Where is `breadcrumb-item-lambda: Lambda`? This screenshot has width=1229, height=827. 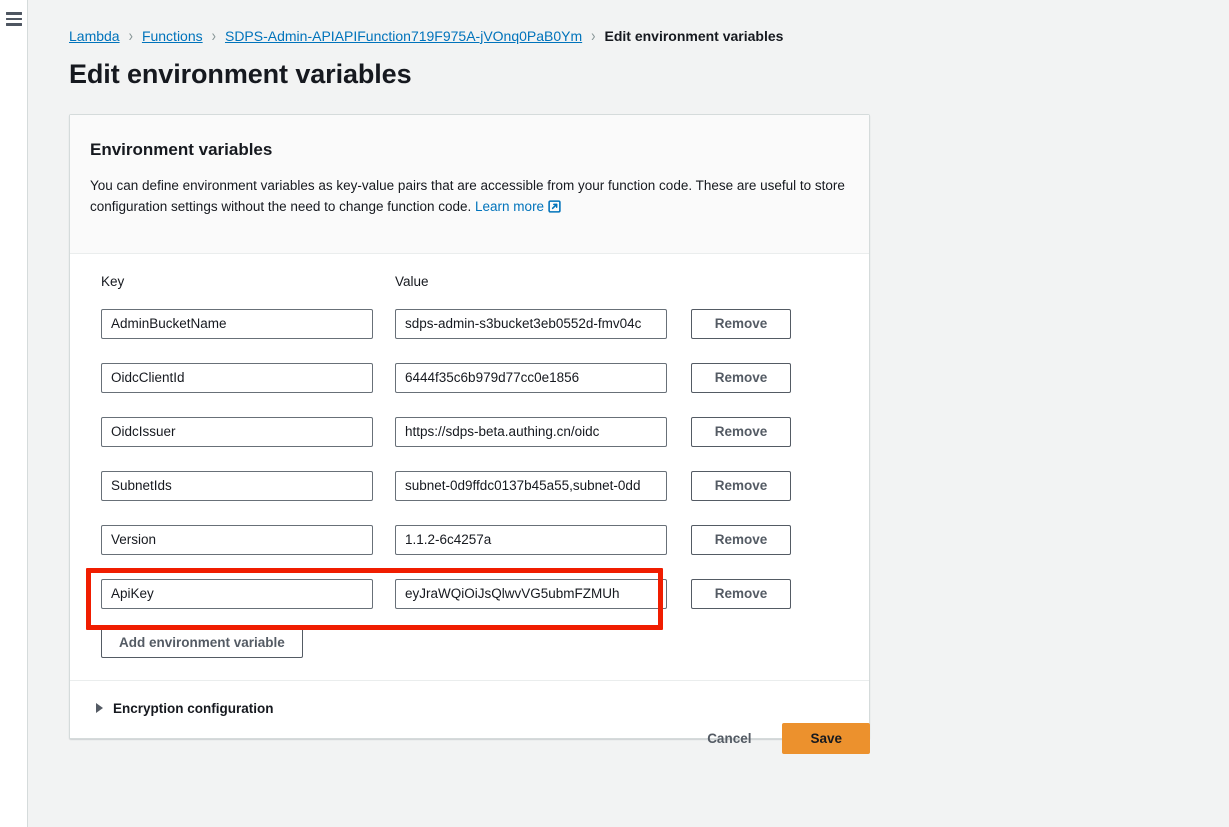 breadcrumb-item-lambda: Lambda is located at coordinates (94, 36).